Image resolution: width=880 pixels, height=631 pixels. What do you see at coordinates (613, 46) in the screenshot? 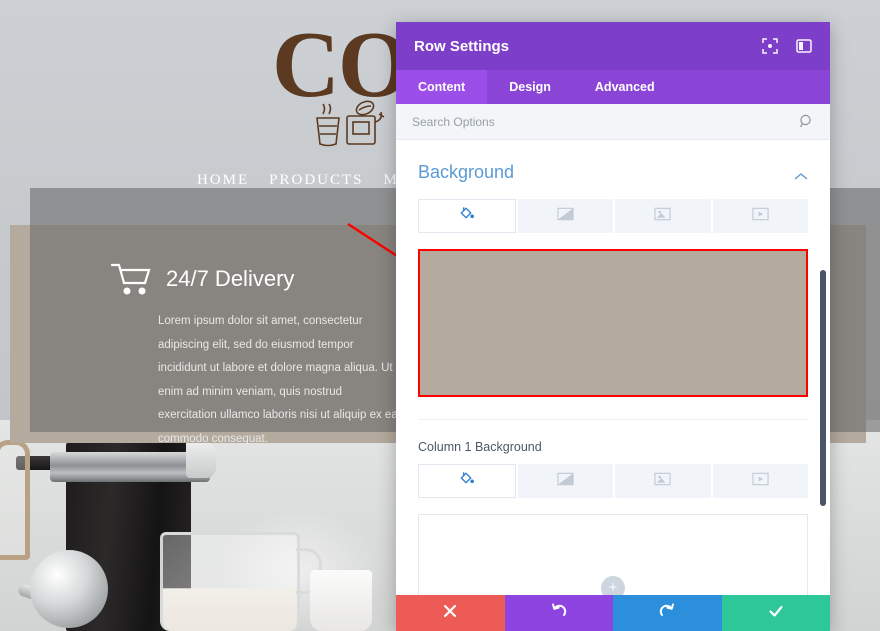
I see `modal-header: Row Settings` at bounding box center [613, 46].